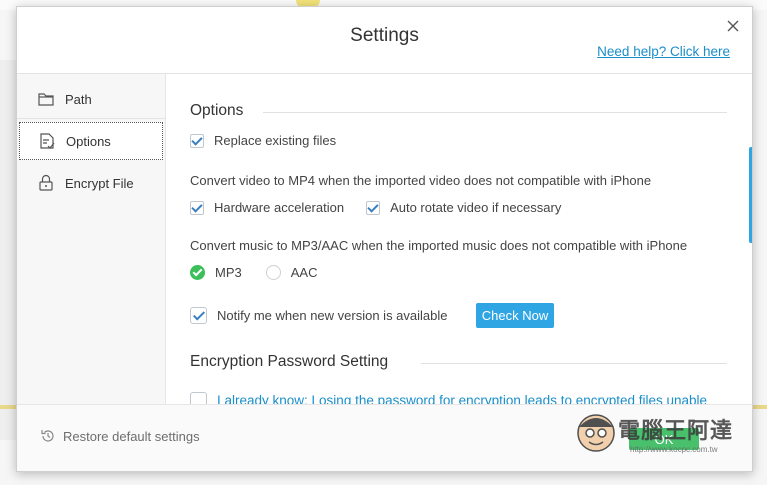 This screenshot has width=767, height=485. What do you see at coordinates (750, 195) in the screenshot?
I see `scrollbar` at bounding box center [750, 195].